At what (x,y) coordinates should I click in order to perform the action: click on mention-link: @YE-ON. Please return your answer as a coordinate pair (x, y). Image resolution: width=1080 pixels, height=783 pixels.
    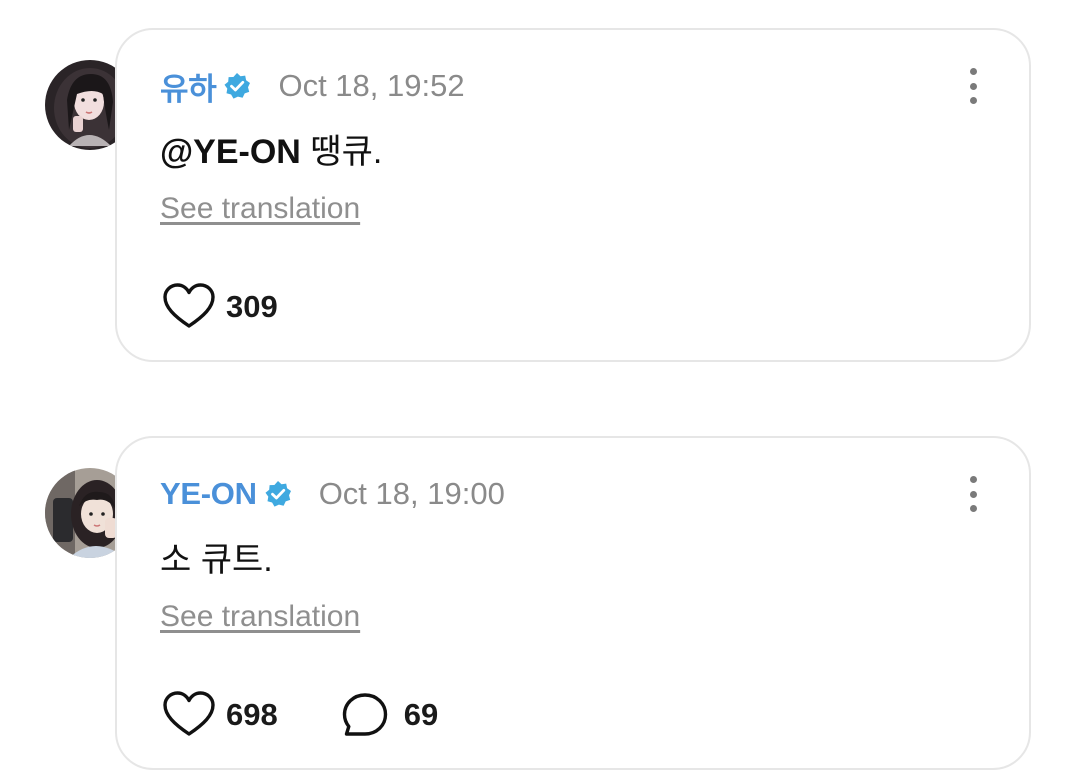
    Looking at the image, I should click on (230, 152).